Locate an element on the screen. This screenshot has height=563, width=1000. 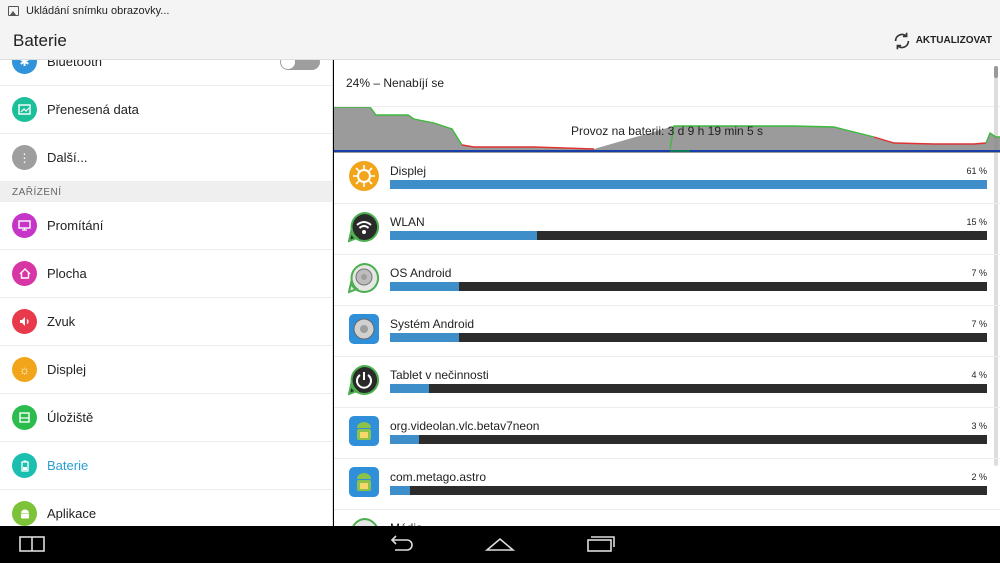
apps-icon is located at coordinates (24, 513).